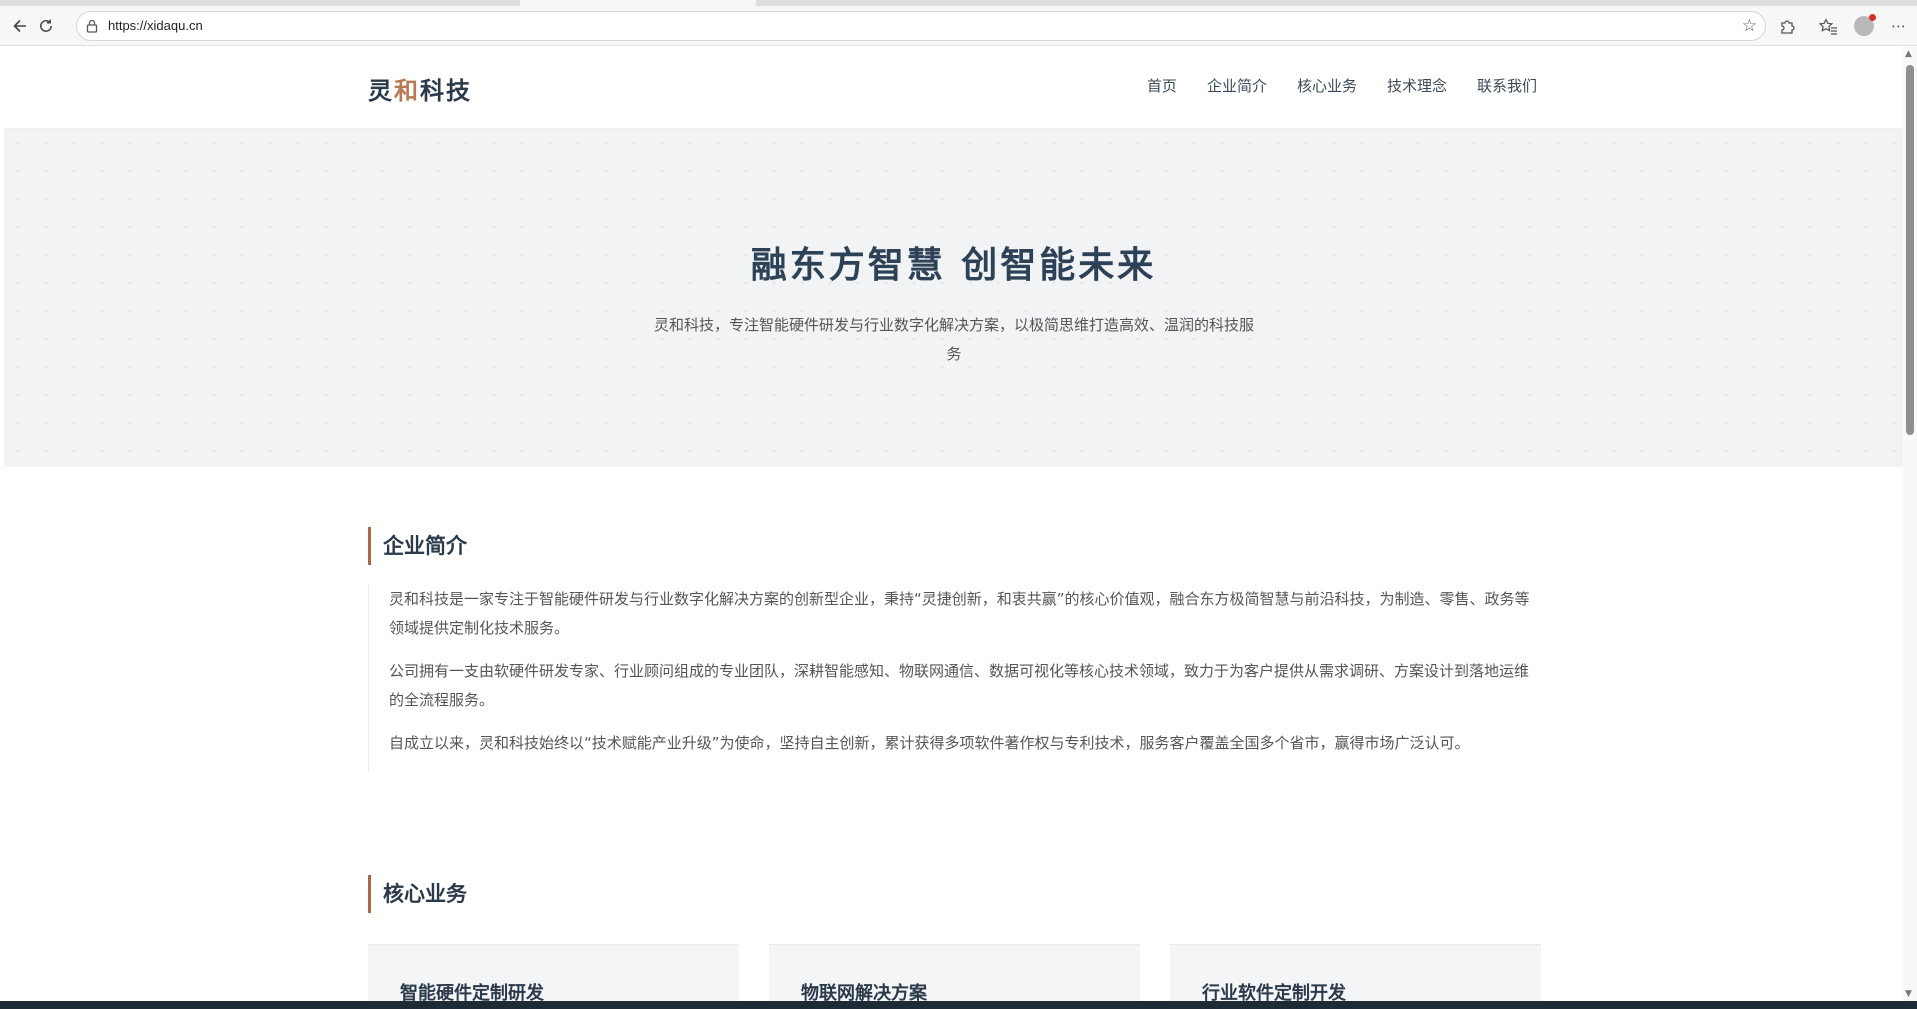 This screenshot has height=1009, width=1917. I want to click on reload-icon, so click(46, 26).